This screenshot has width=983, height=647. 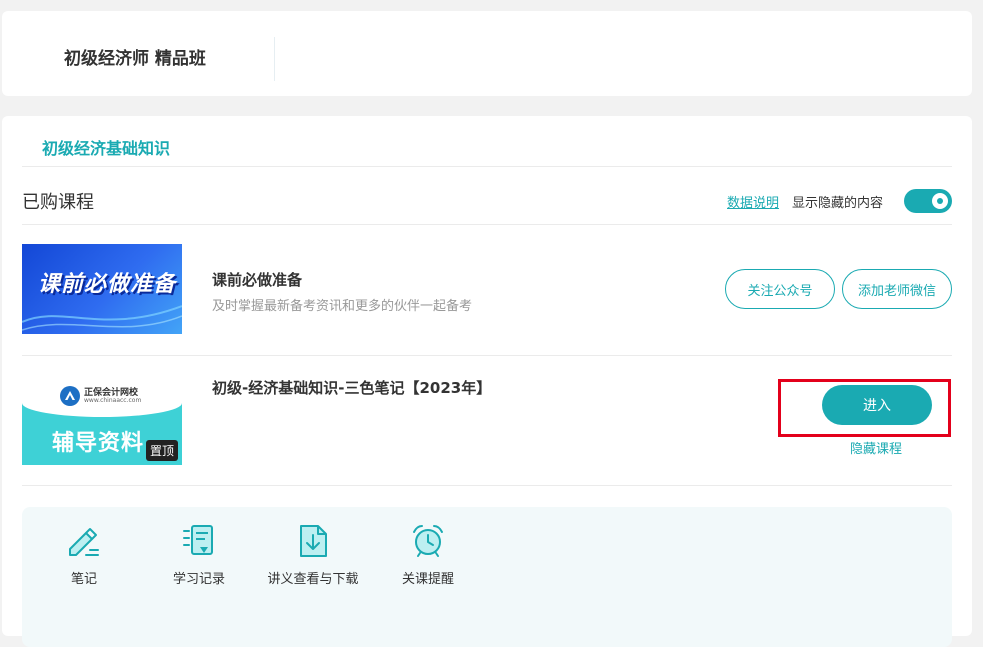 What do you see at coordinates (342, 306) in the screenshot?
I see `course-description: 及时掌握最新备考资讯和更多的伙伴一起备考` at bounding box center [342, 306].